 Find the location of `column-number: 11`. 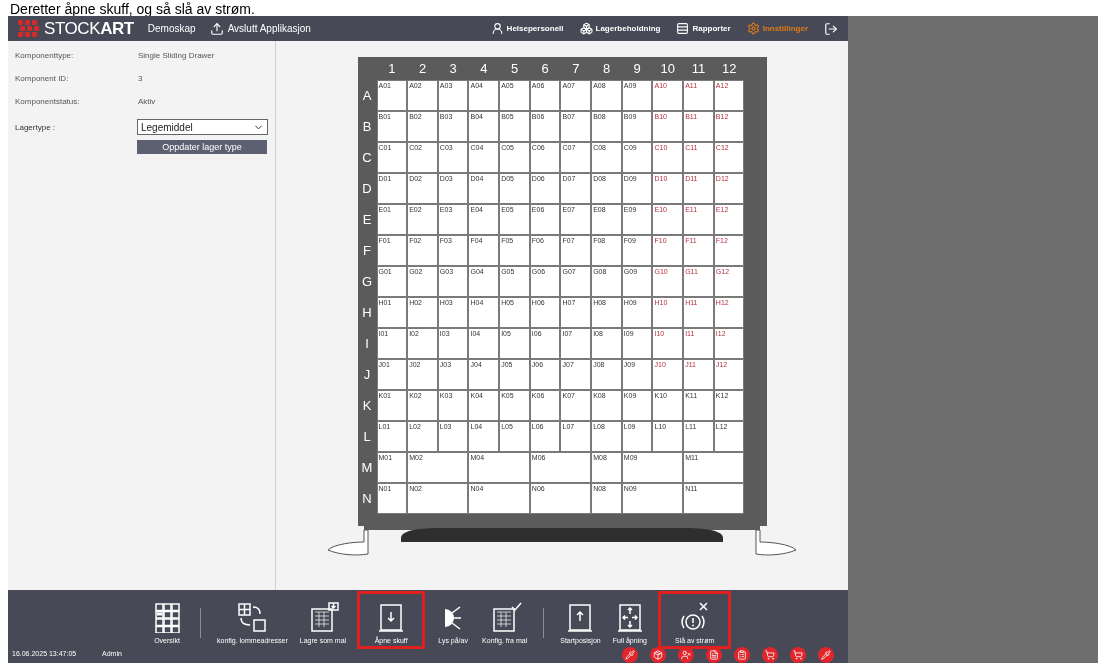

column-number: 11 is located at coordinates (698, 68).